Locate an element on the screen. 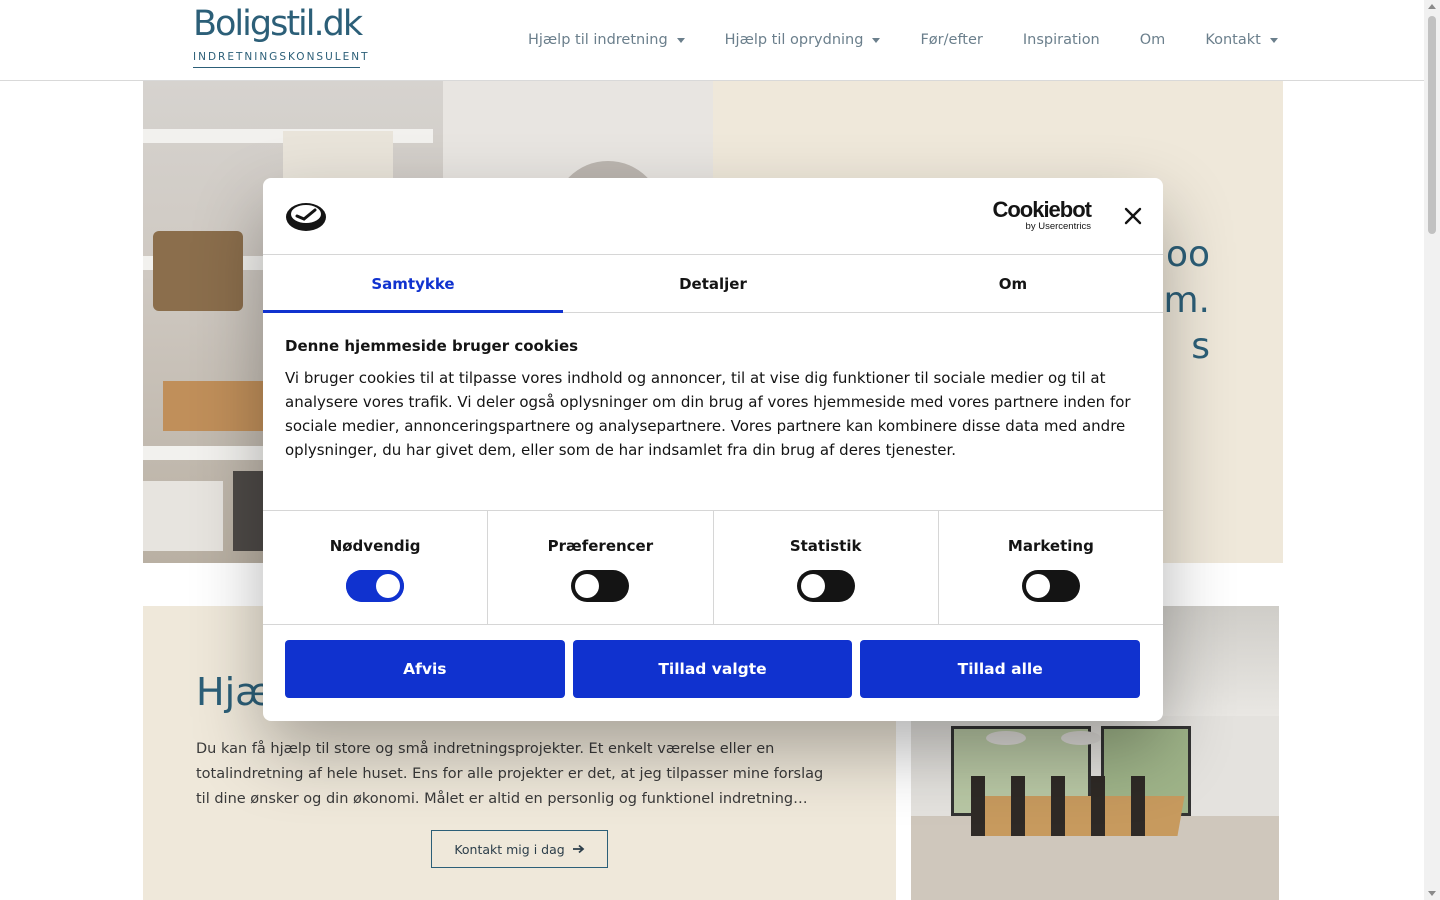 Image resolution: width=1440 pixels, height=900 pixels. nav-item-inspiration: Inspiration is located at coordinates (1061, 40).